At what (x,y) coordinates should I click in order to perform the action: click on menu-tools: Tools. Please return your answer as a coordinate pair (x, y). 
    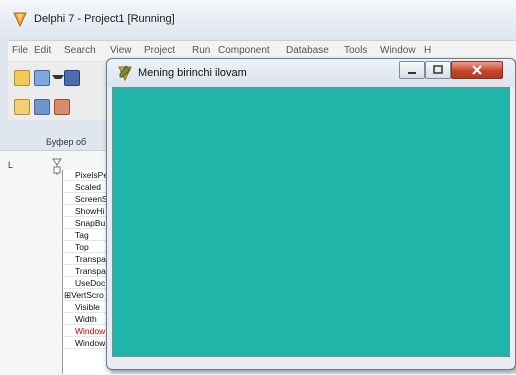
    Looking at the image, I should click on (355, 50).